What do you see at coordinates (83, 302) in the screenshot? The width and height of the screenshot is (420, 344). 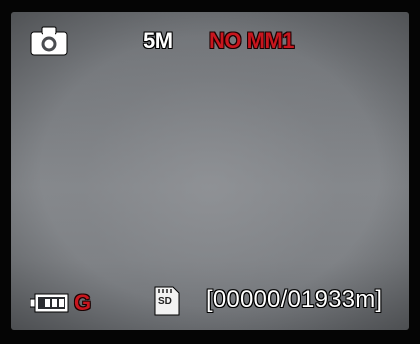 I see `gps-indicator: G` at bounding box center [83, 302].